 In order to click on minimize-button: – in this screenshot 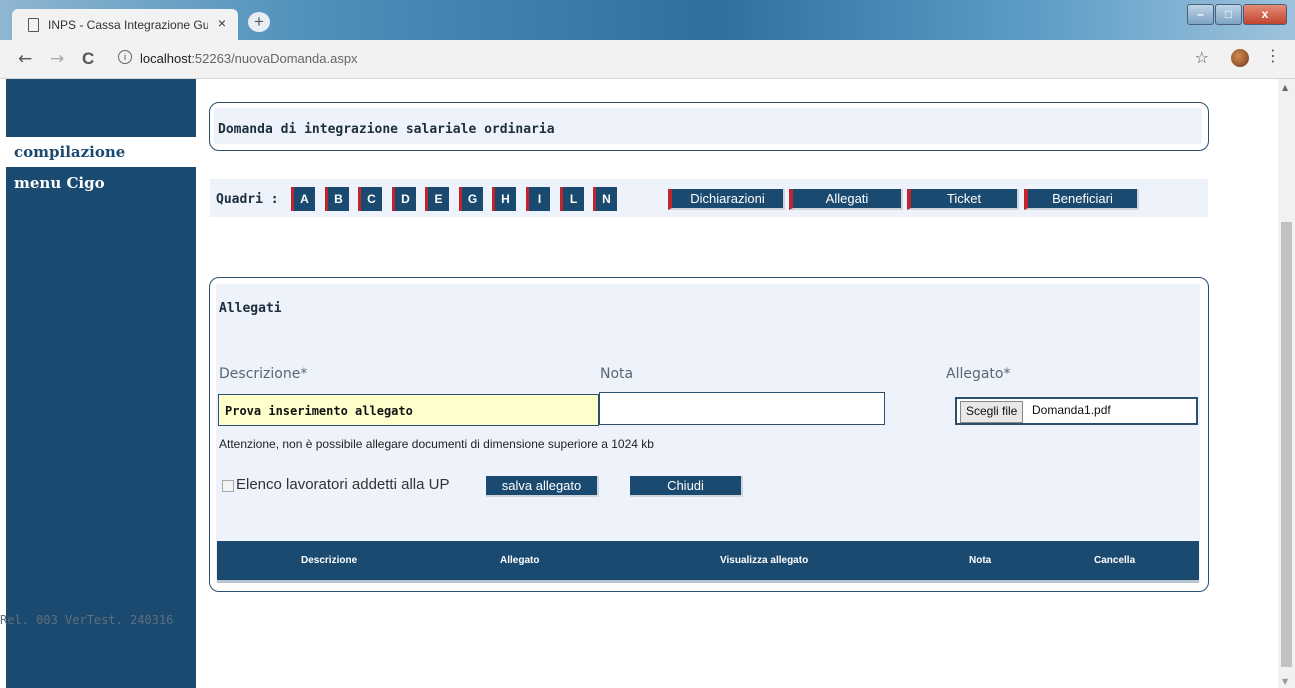, I will do `click(1200, 14)`.